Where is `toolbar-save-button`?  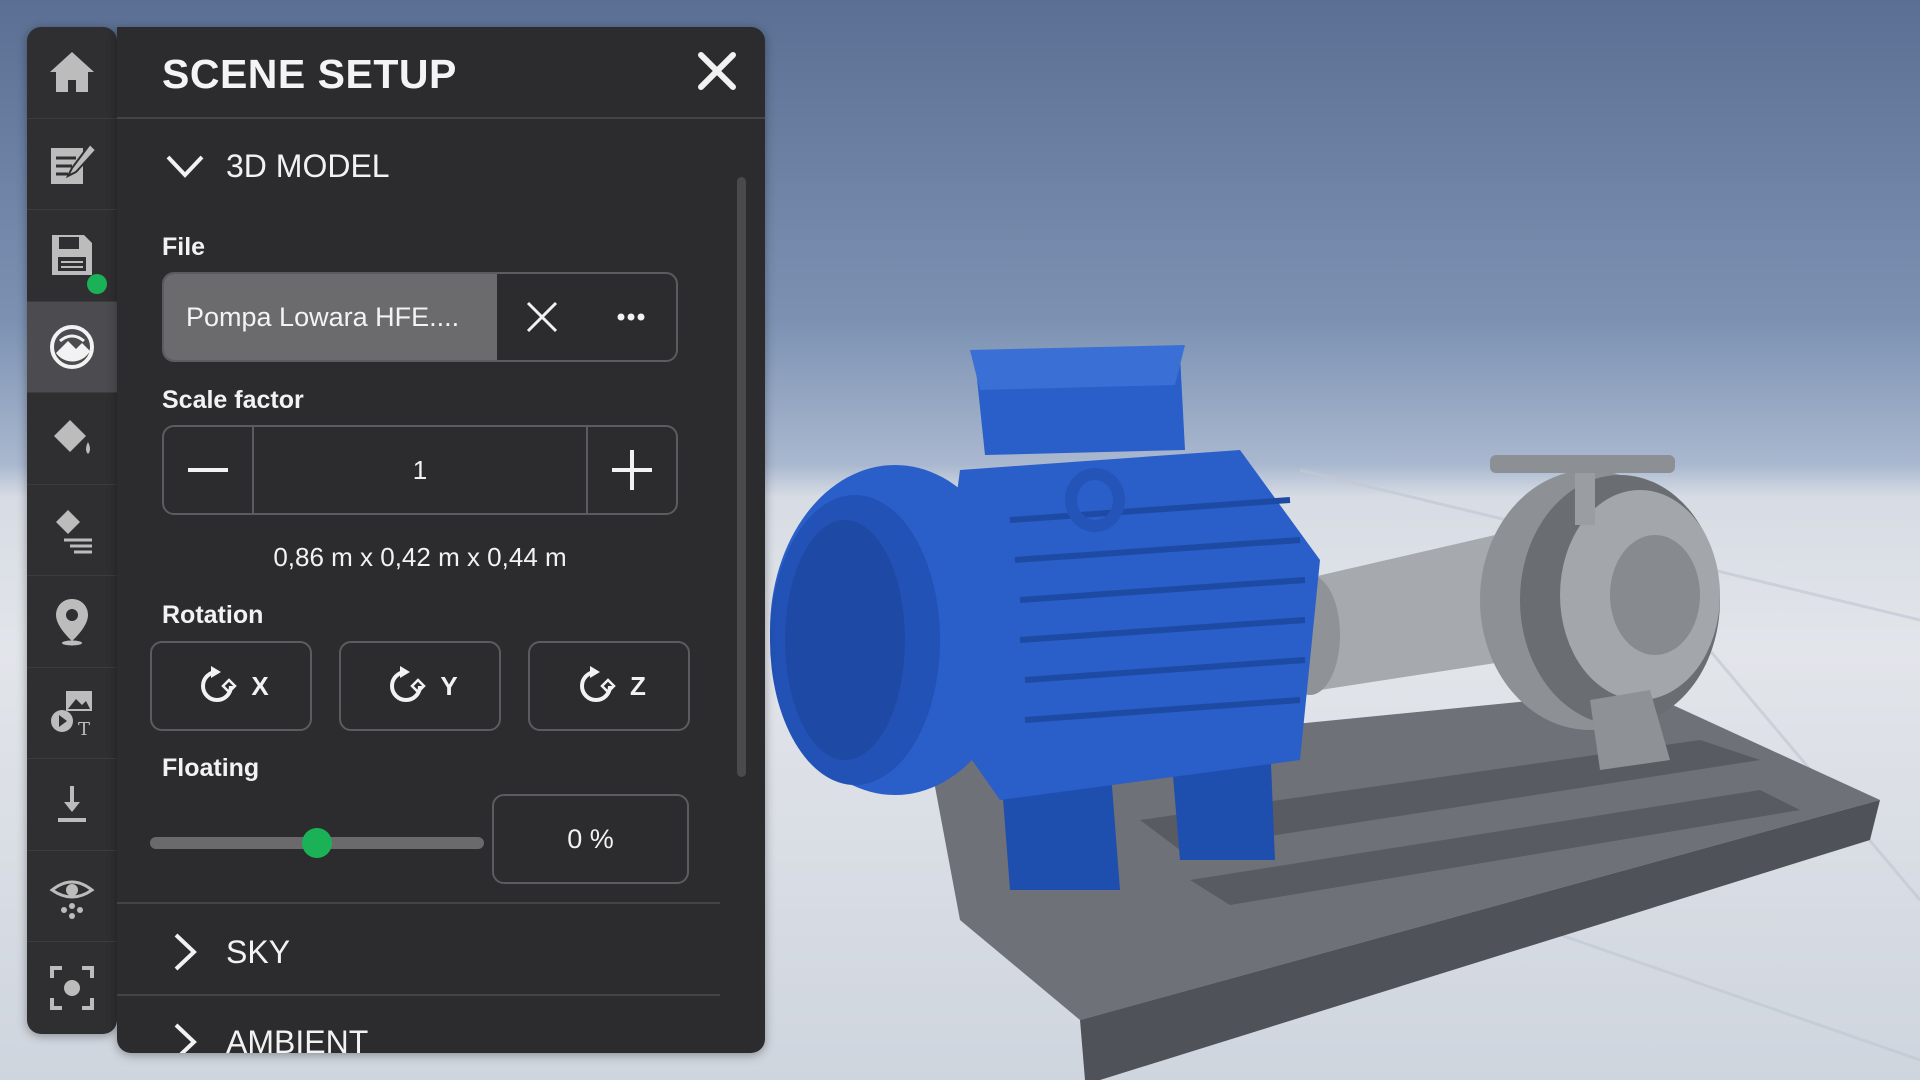 toolbar-save-button is located at coordinates (72, 256).